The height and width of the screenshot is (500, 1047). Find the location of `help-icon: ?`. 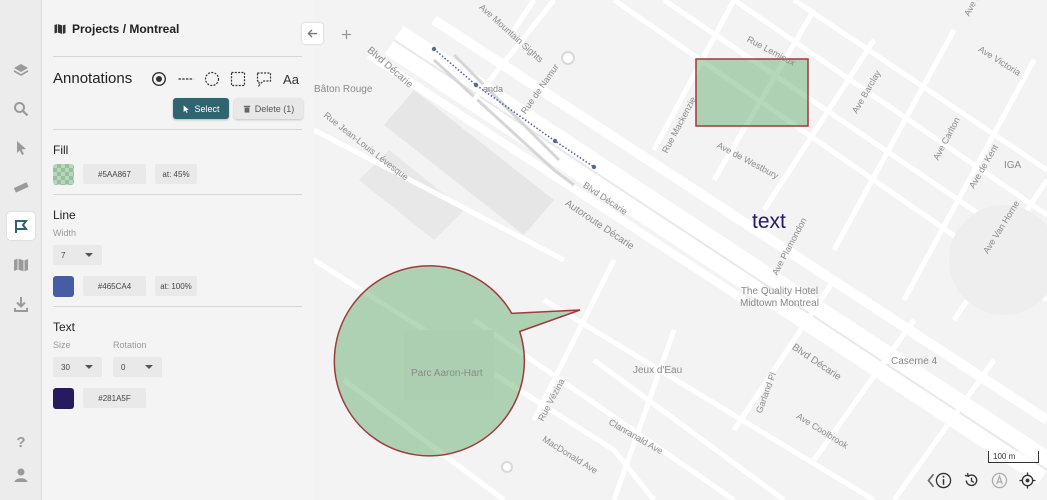

help-icon: ? is located at coordinates (20, 441).